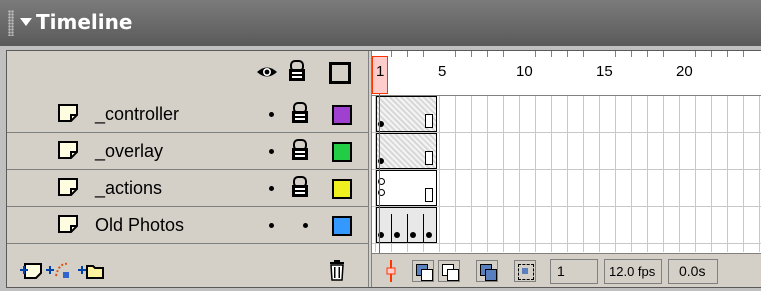 This screenshot has height=291, width=761. What do you see at coordinates (129, 188) in the screenshot?
I see `layer-name: _actions` at bounding box center [129, 188].